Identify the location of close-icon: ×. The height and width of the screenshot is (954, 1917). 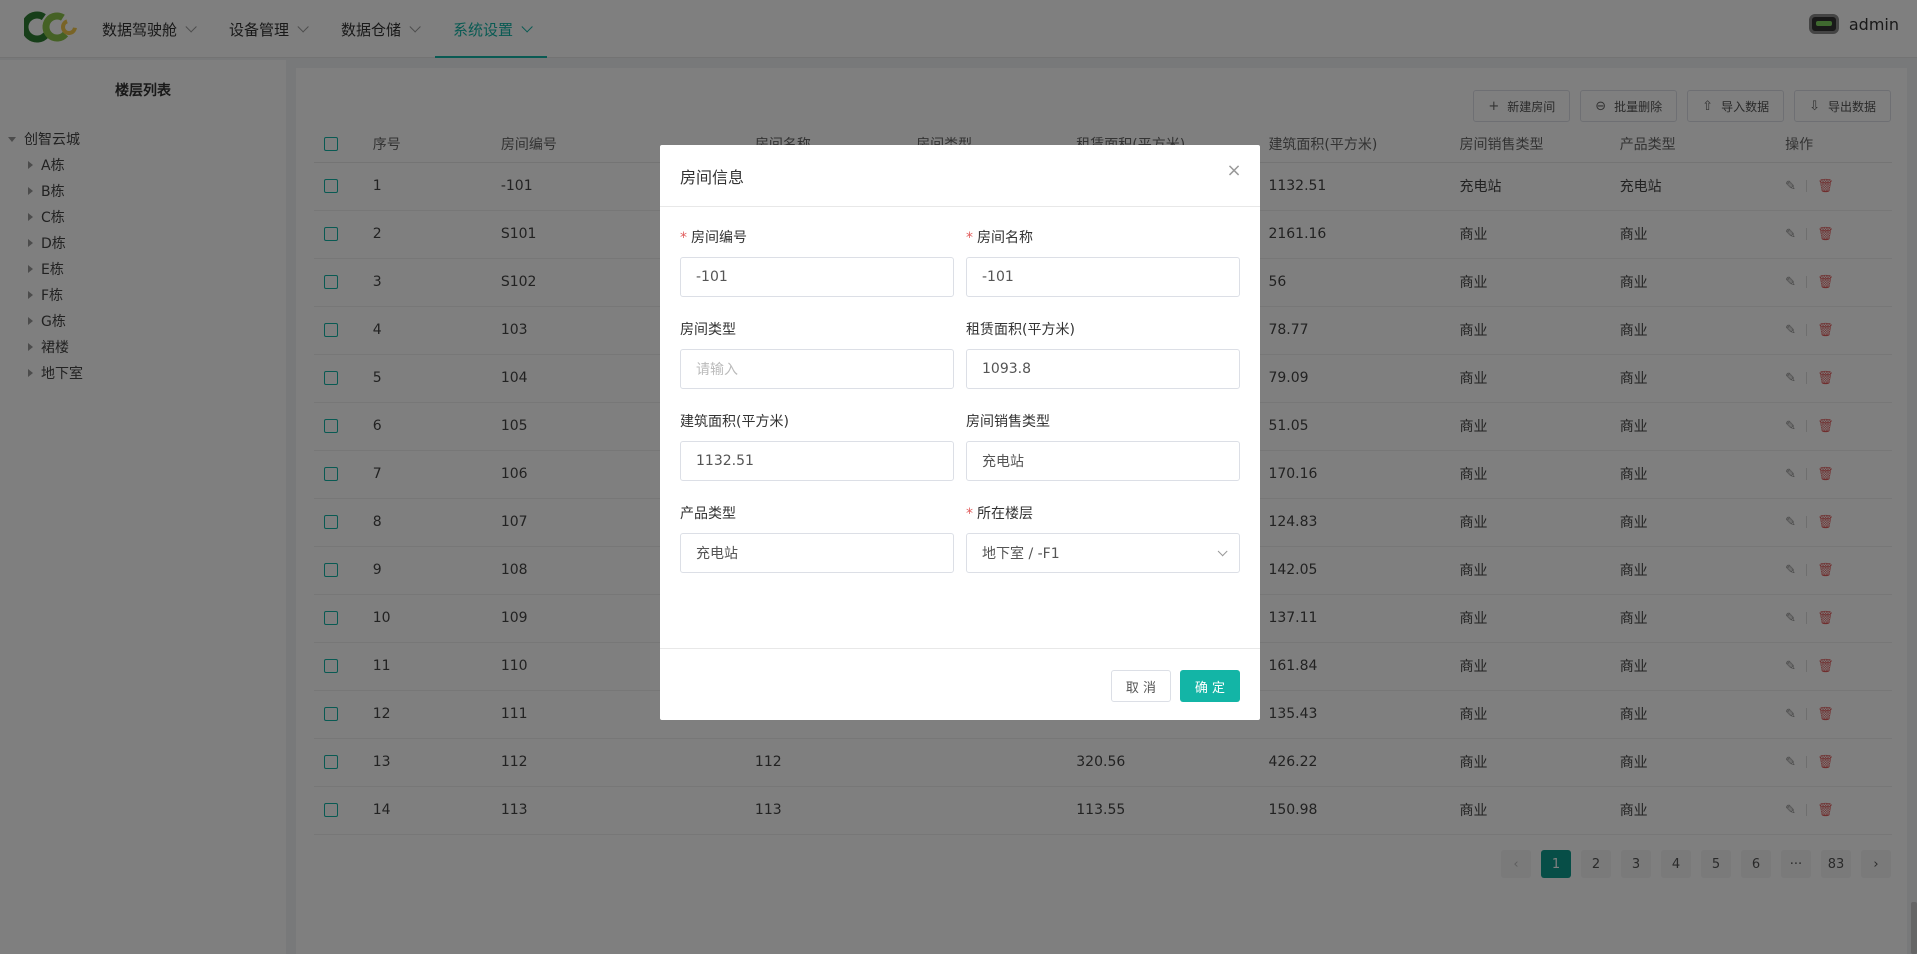
(1234, 171).